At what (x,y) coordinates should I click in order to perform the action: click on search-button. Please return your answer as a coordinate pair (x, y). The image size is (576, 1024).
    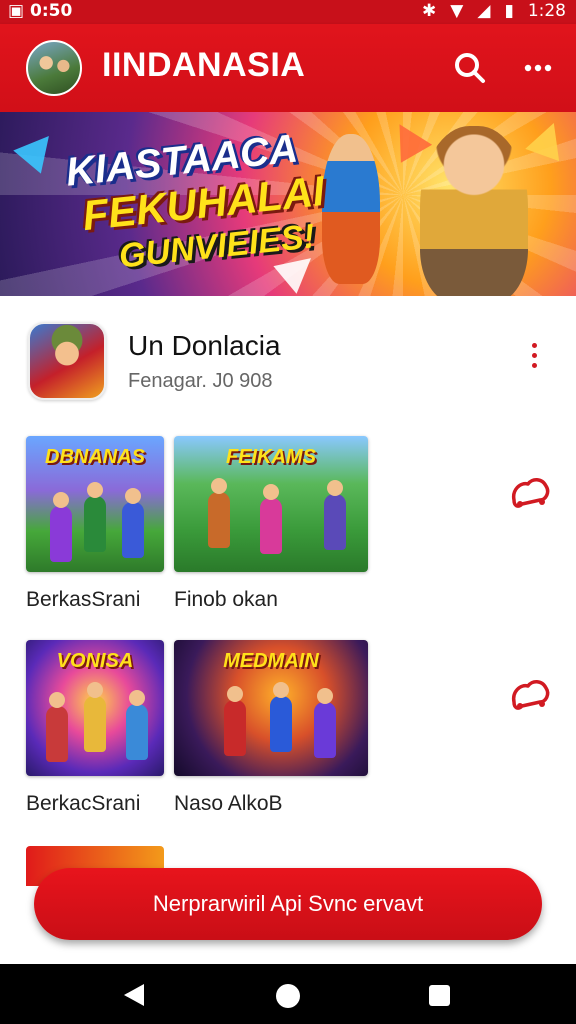
    Looking at the image, I should click on (470, 68).